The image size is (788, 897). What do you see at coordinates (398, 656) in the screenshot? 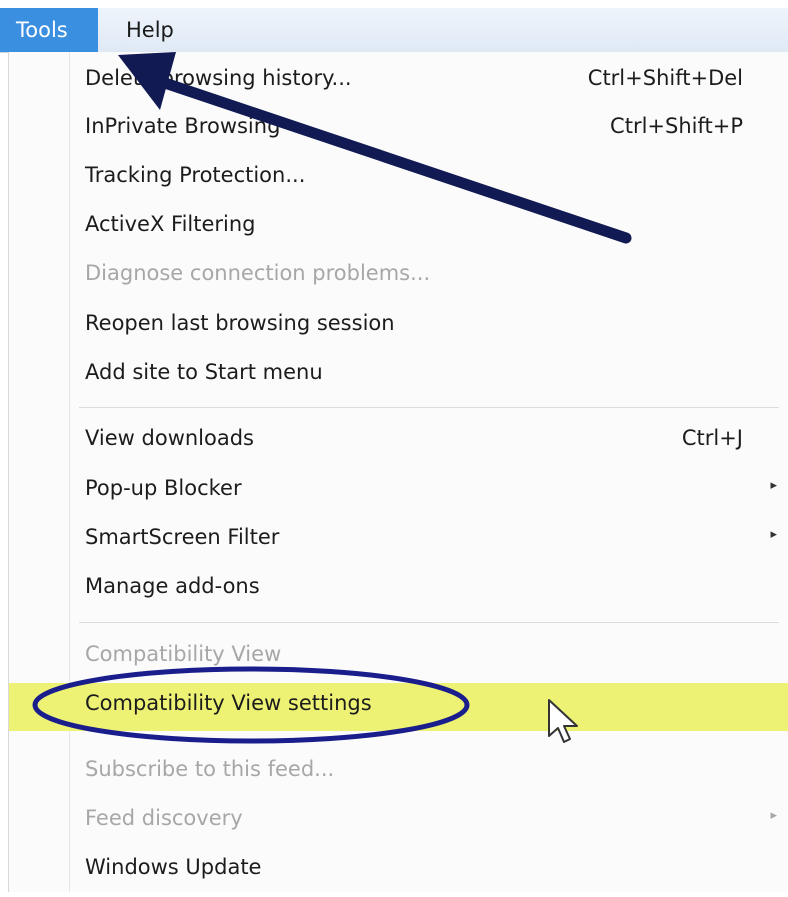
I see `menu-item-compatibility-view: Compatibility View` at bounding box center [398, 656].